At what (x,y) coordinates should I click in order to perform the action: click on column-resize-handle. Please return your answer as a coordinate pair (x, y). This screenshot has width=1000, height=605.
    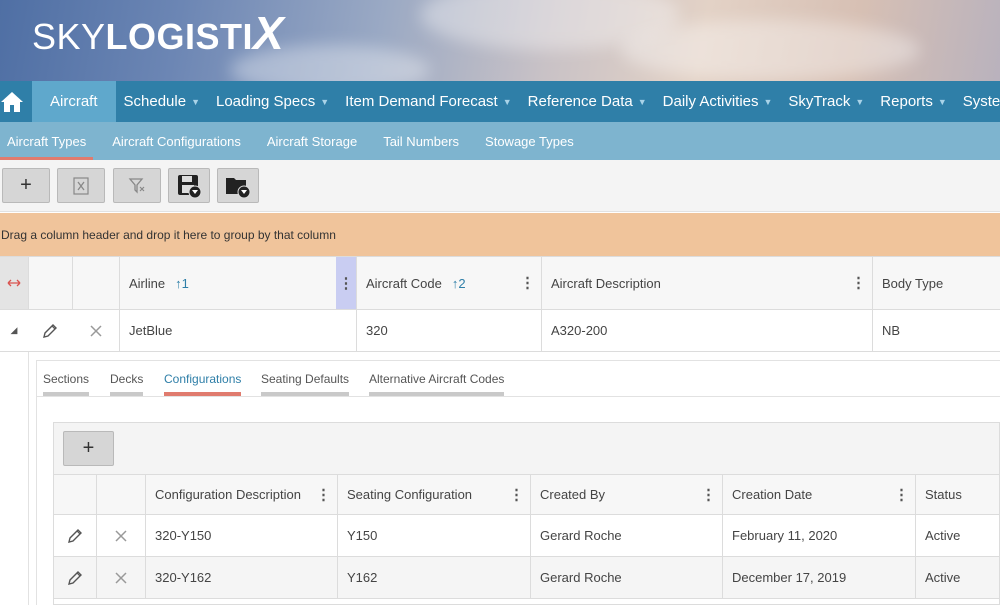
    Looking at the image, I should click on (14, 283).